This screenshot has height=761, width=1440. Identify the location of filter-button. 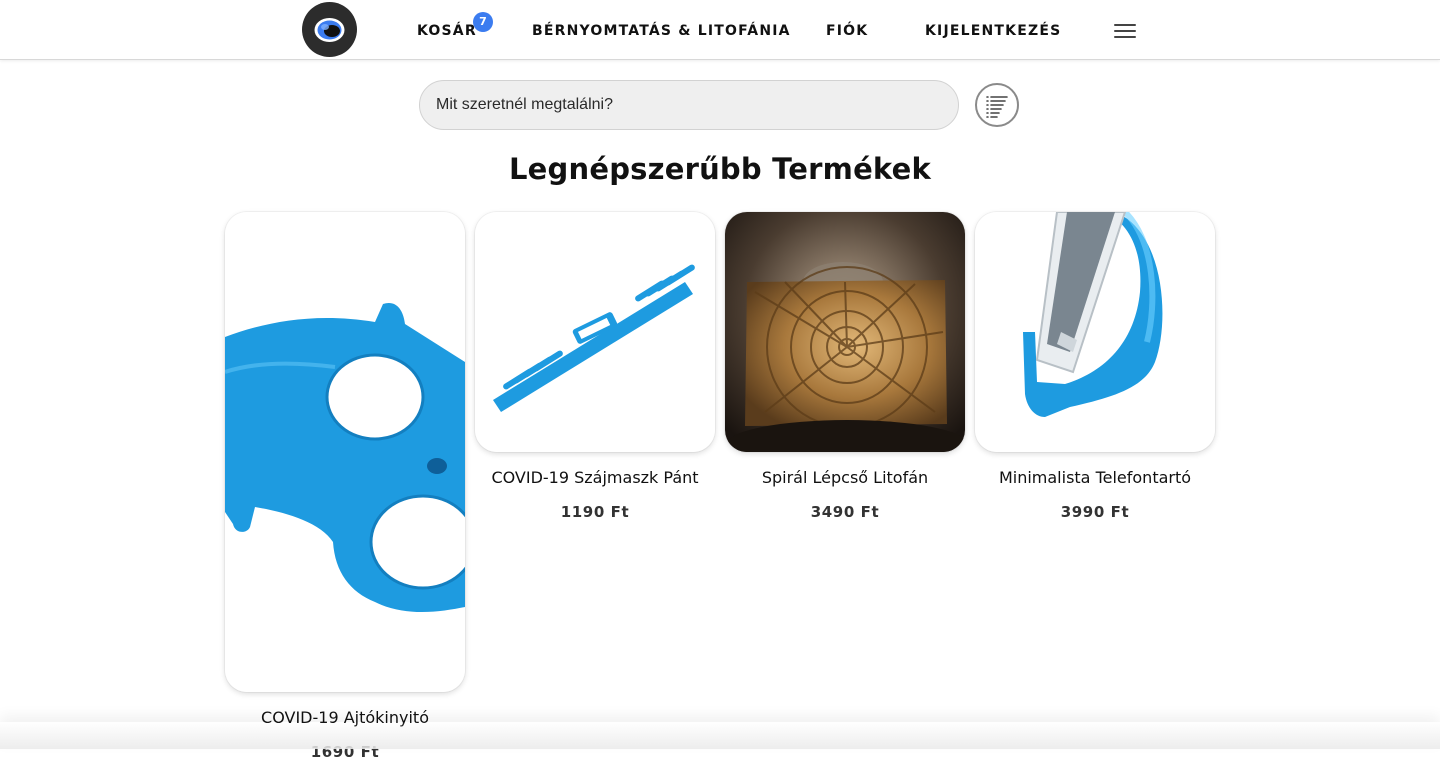
(997, 105).